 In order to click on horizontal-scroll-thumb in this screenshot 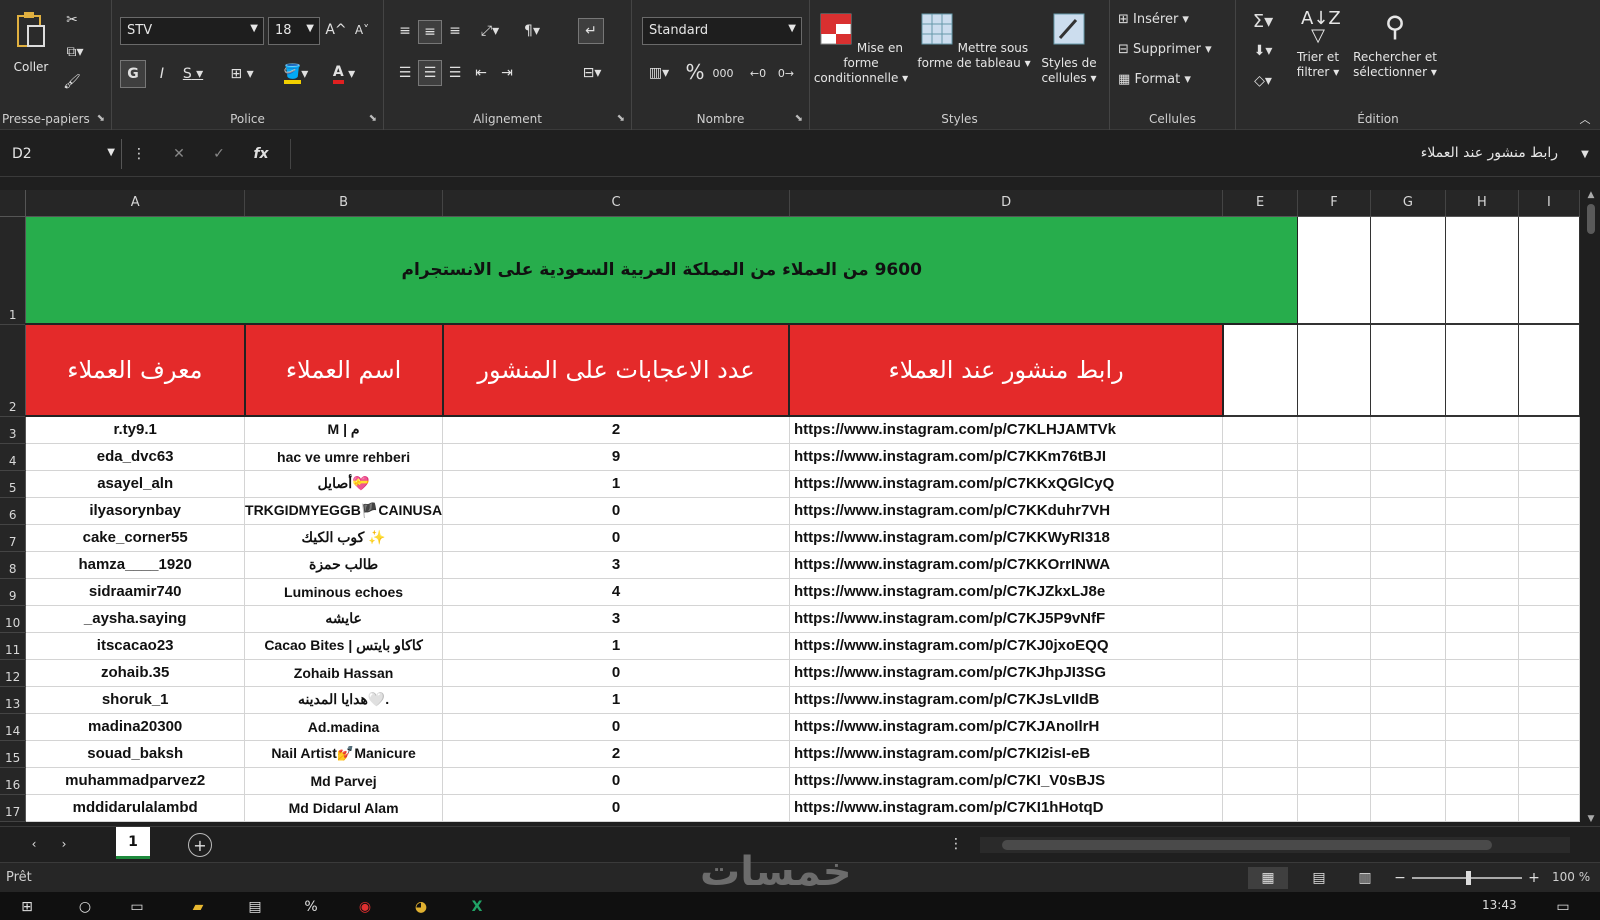, I will do `click(1247, 845)`.